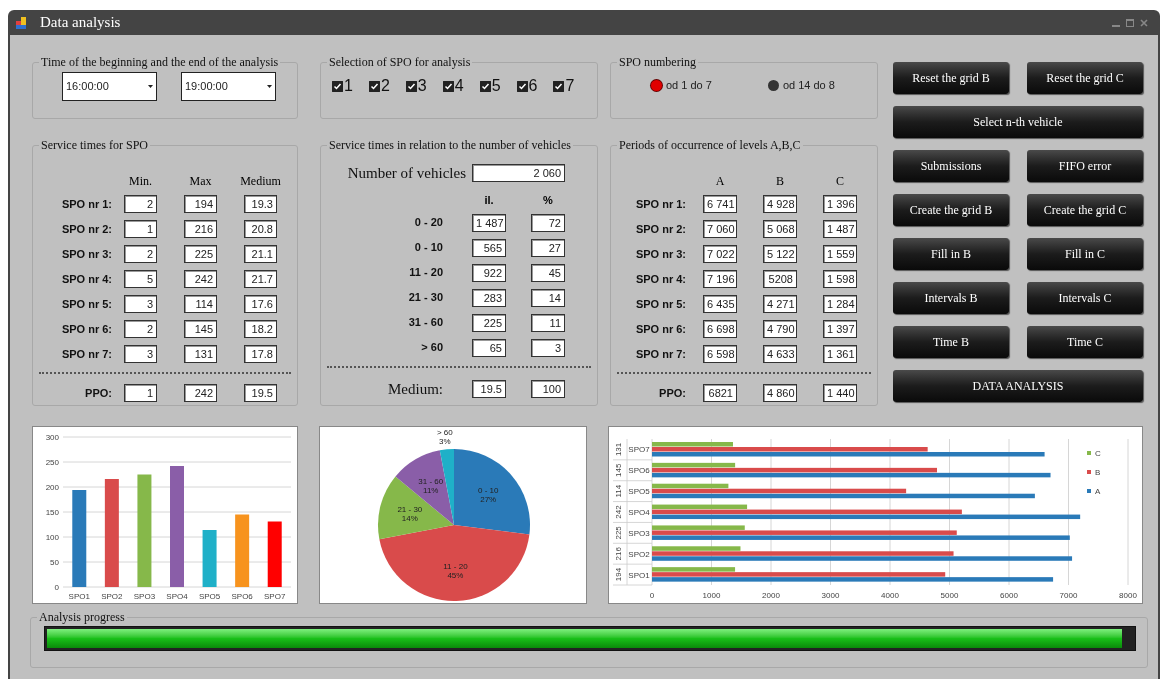 The height and width of the screenshot is (679, 1163). Describe the element at coordinates (720, 254) in the screenshot. I see `value-field: 7 022` at that location.